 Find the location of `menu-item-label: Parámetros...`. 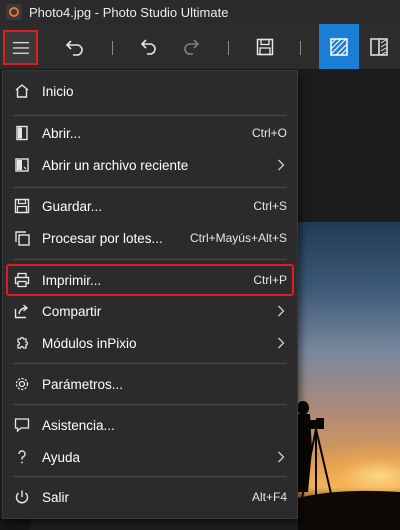

menu-item-label: Parámetros... is located at coordinates (83, 384).